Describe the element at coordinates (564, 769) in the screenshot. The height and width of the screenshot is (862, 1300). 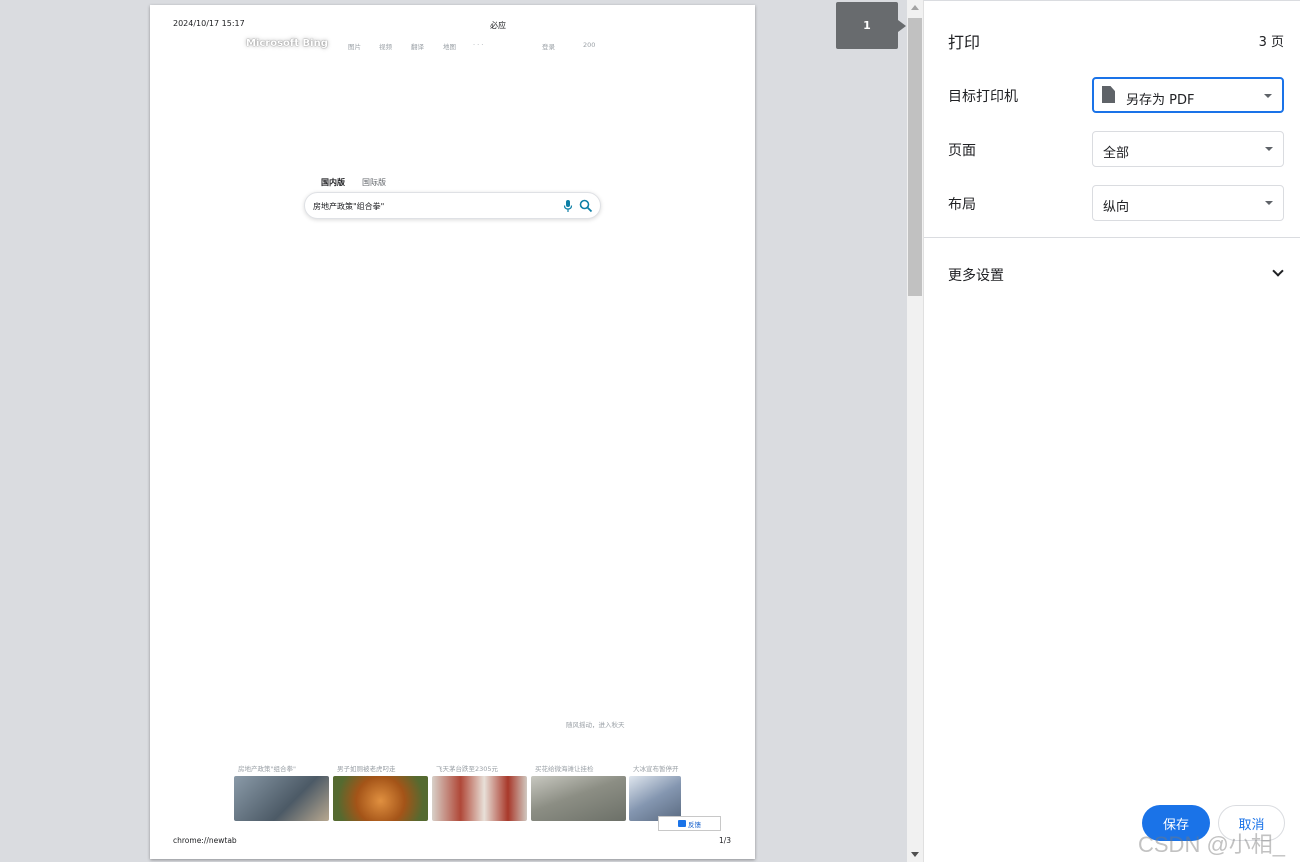
I see `news-caption: 买花给微海滩让挂检` at that location.